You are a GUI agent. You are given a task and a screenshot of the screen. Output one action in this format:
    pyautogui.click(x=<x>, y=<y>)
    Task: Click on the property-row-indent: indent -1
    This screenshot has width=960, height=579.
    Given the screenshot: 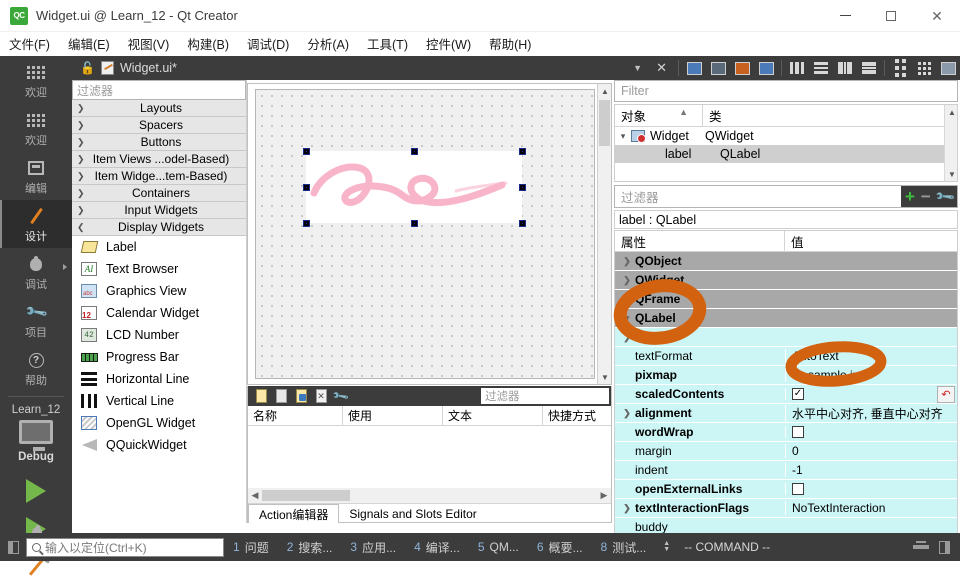 What is the action you would take?
    pyautogui.click(x=786, y=470)
    